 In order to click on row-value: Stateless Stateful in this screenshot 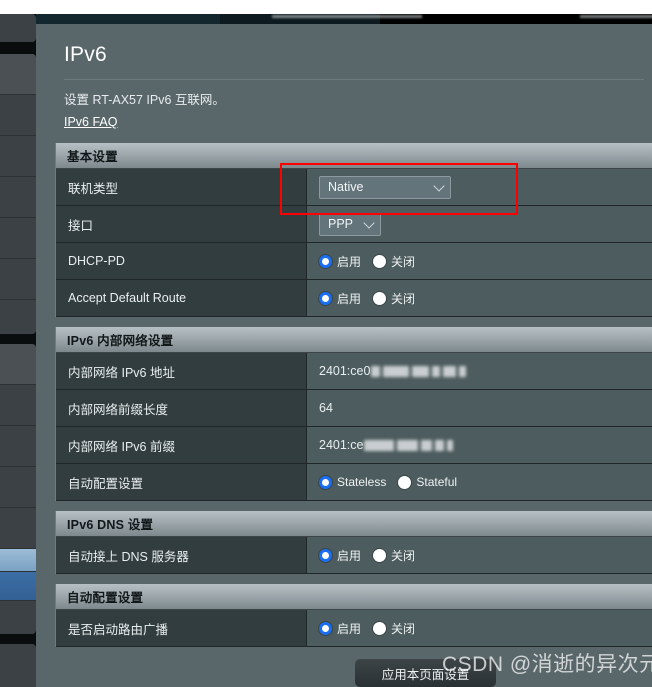, I will do `click(479, 482)`.